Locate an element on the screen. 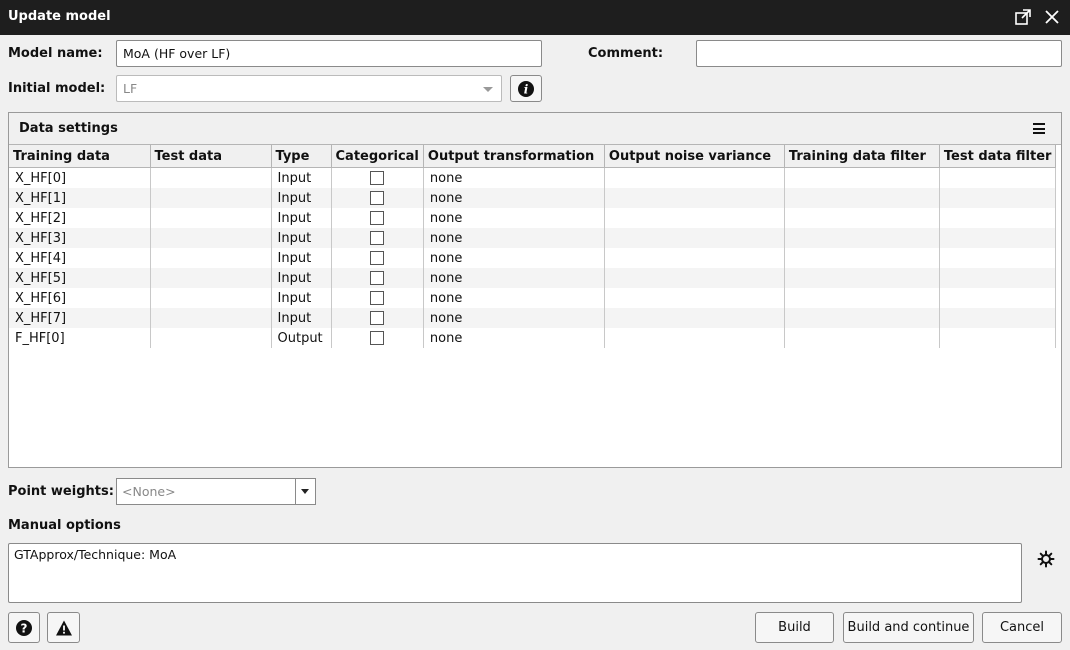 The width and height of the screenshot is (1070, 650). table-row: X_HF[6] Input none is located at coordinates (533, 298).